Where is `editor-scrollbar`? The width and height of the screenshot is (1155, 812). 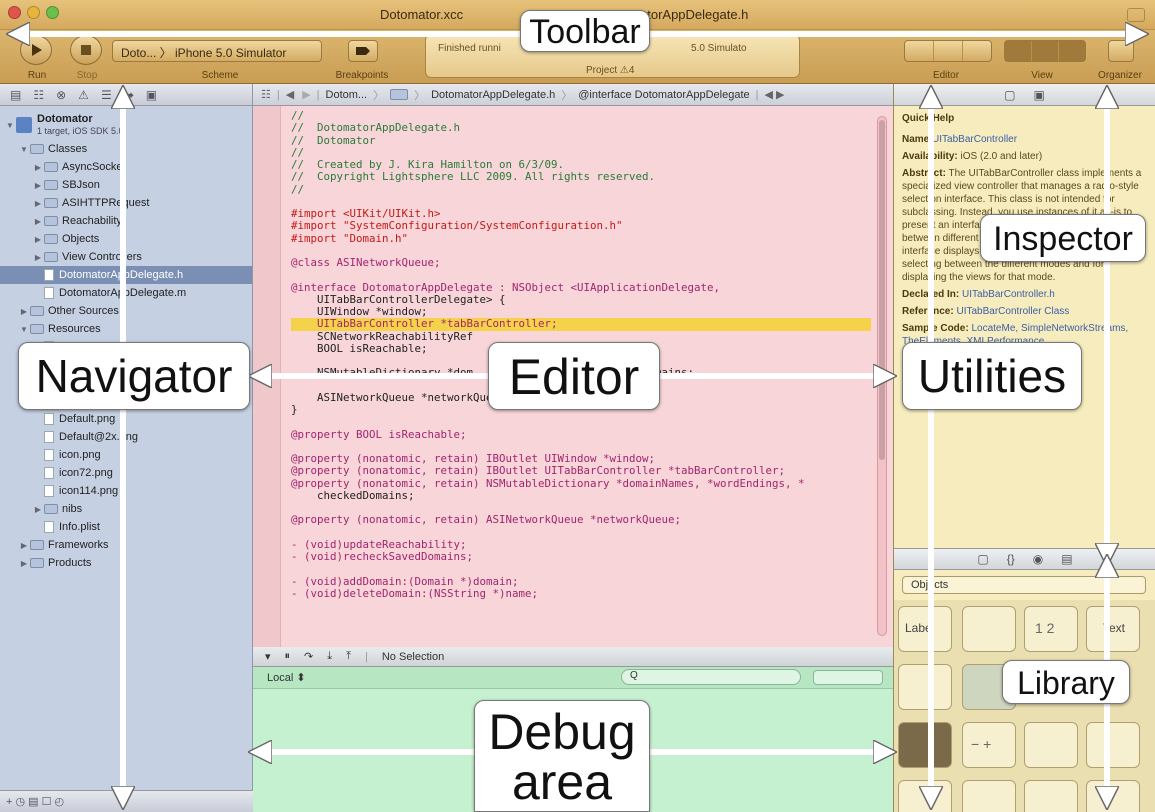
editor-scrollbar is located at coordinates (882, 376).